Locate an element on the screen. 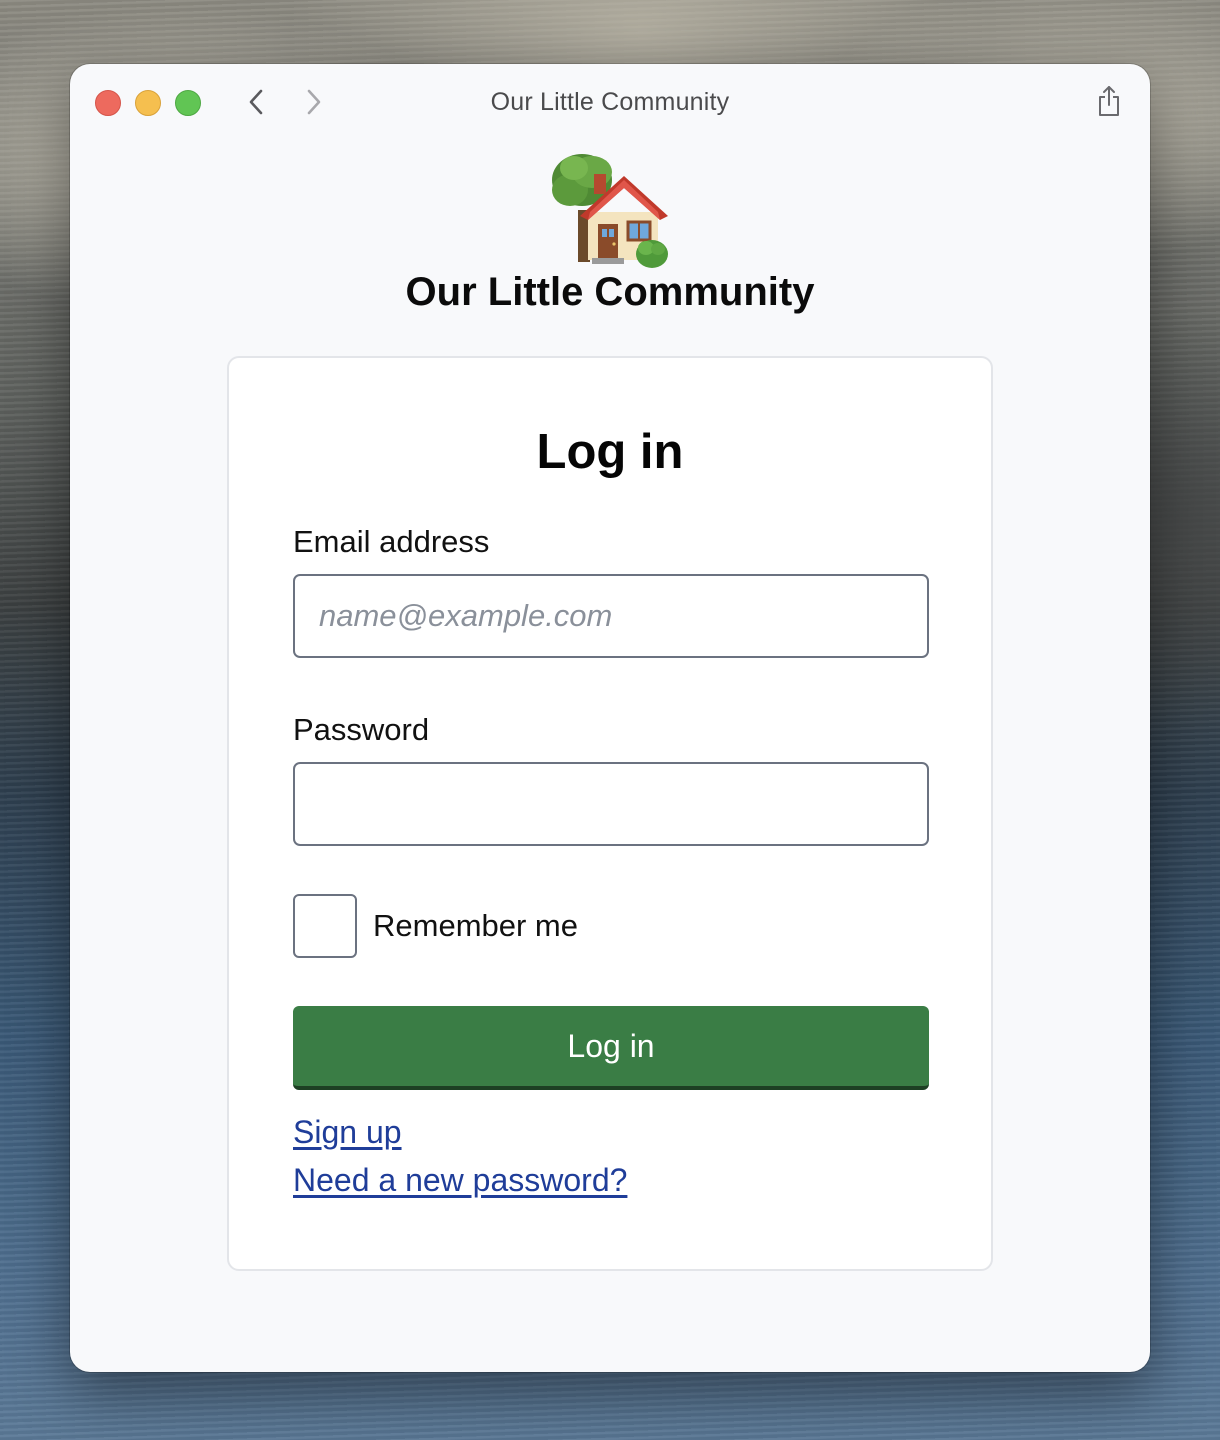 The width and height of the screenshot is (1220, 1440). sign-up-link: Sign up is located at coordinates (347, 1132).